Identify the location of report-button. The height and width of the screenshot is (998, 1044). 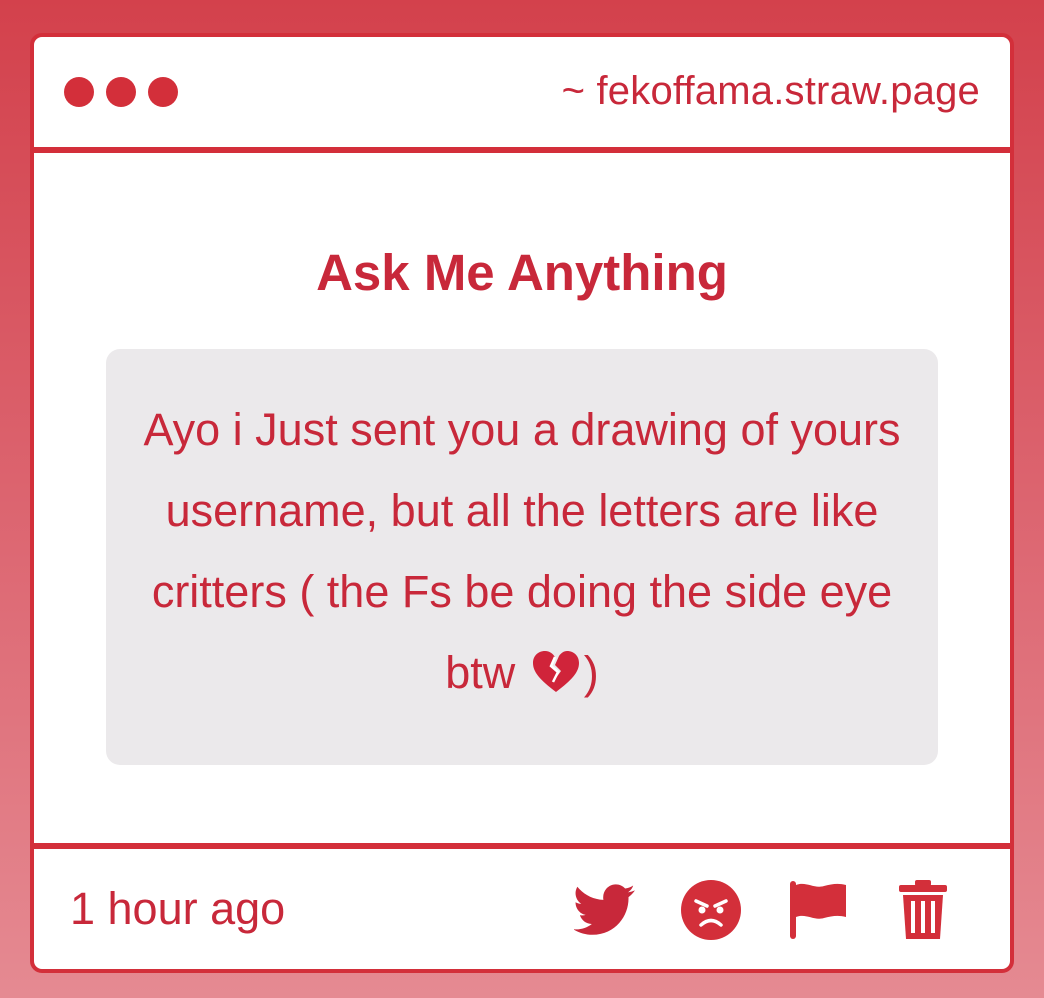
(817, 910).